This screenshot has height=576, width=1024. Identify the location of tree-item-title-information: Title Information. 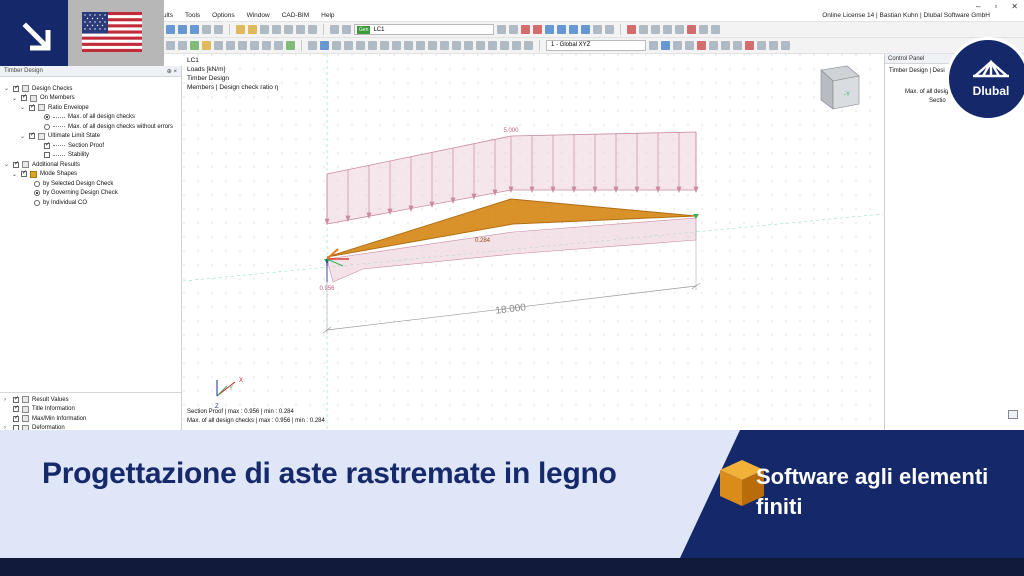
(39, 409).